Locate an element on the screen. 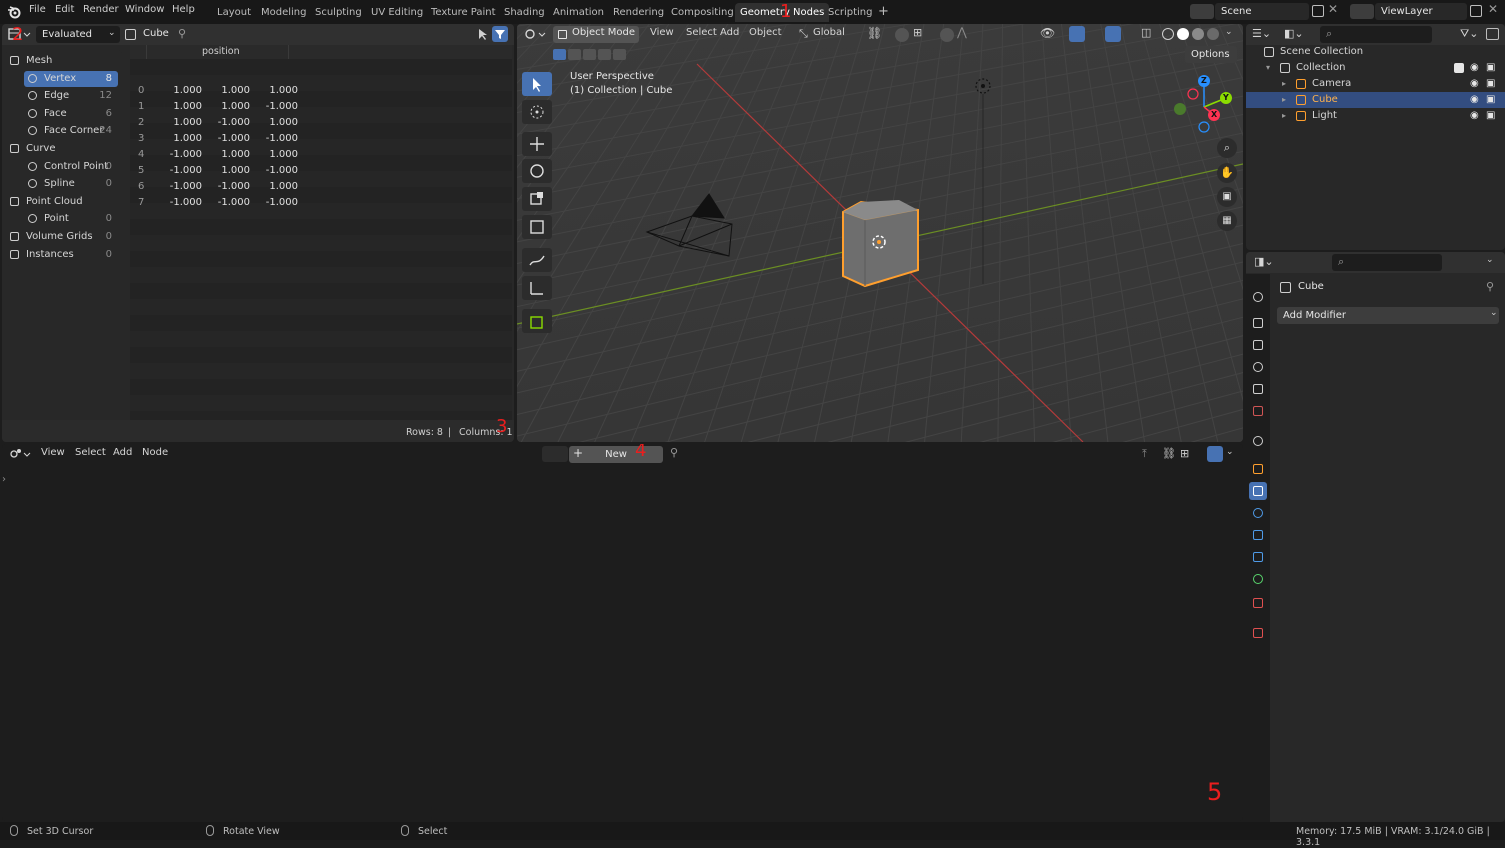 The width and height of the screenshot is (1505, 848). material-shading-icon is located at coordinates (1198, 34).